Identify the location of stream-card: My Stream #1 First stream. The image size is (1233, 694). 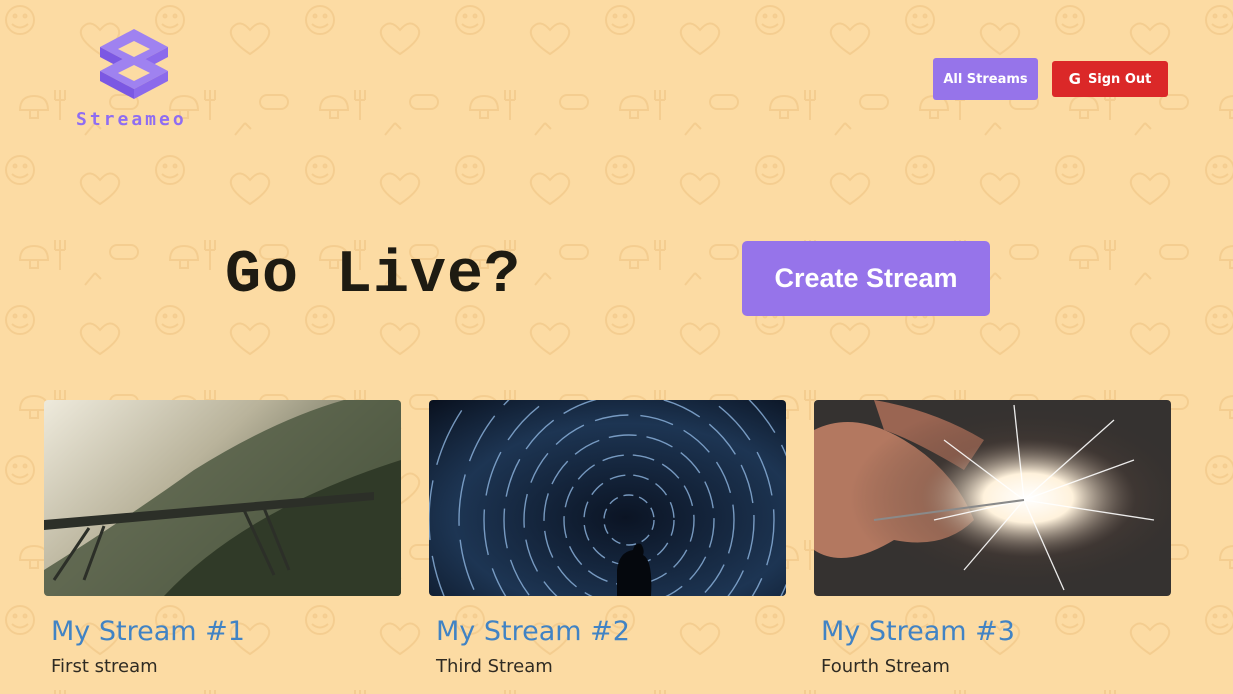
(222, 538).